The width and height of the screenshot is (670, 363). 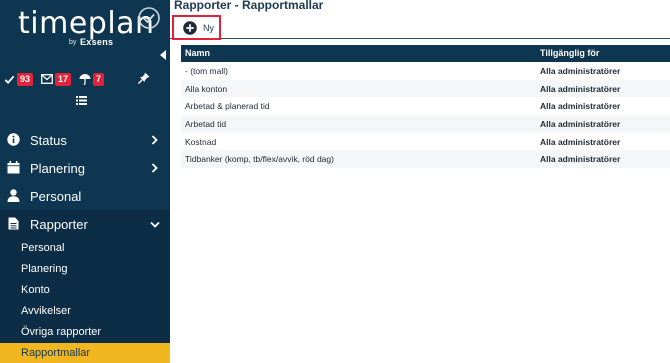 What do you see at coordinates (13, 223) in the screenshot?
I see `document-icon` at bounding box center [13, 223].